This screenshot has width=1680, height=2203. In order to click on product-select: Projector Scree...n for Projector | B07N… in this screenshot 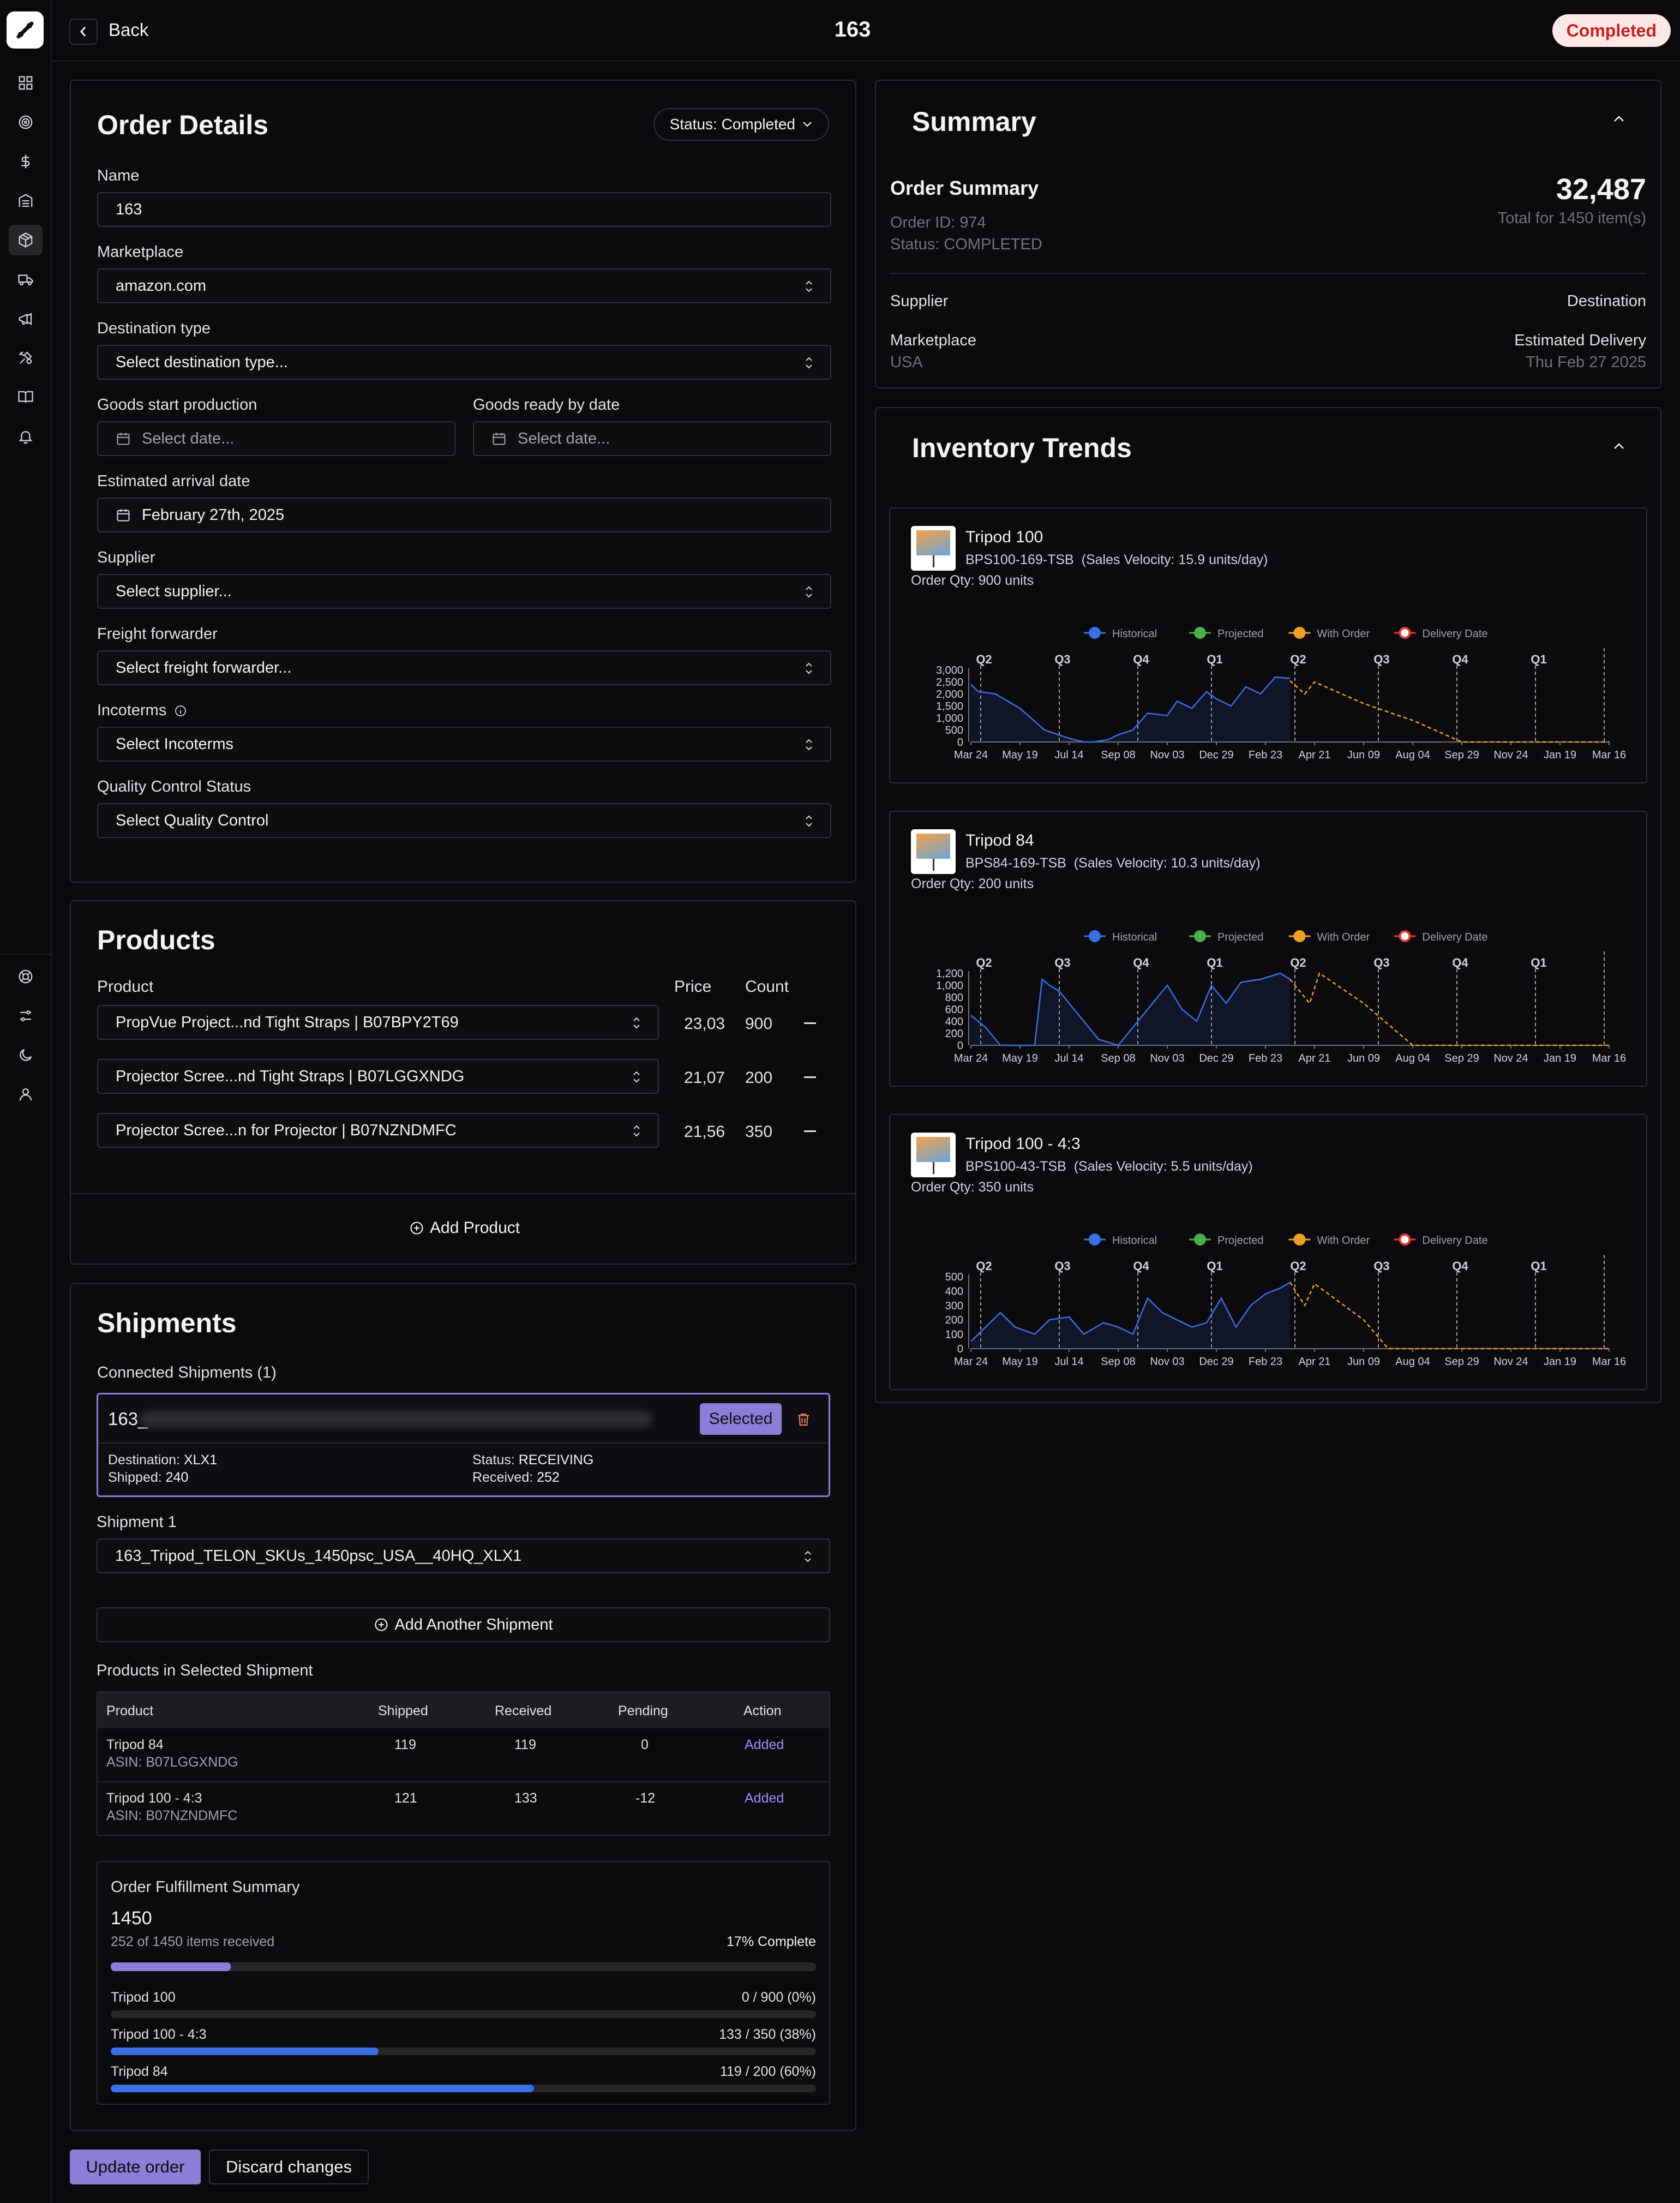, I will do `click(378, 1130)`.